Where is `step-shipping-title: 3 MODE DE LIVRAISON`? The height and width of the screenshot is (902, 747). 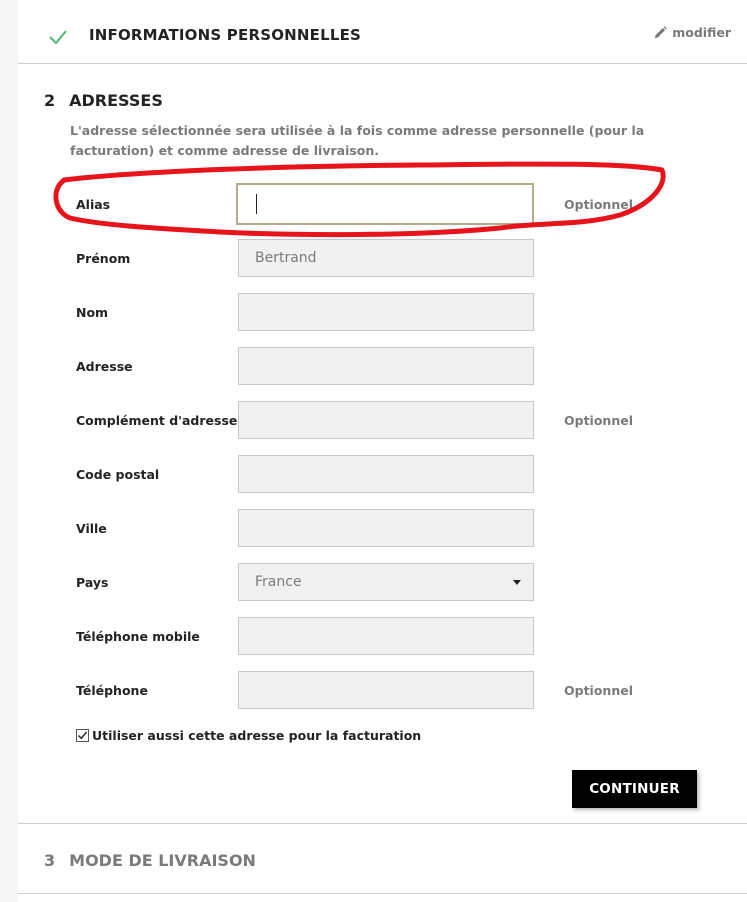 step-shipping-title: 3 MODE DE LIVRAISON is located at coordinates (150, 860).